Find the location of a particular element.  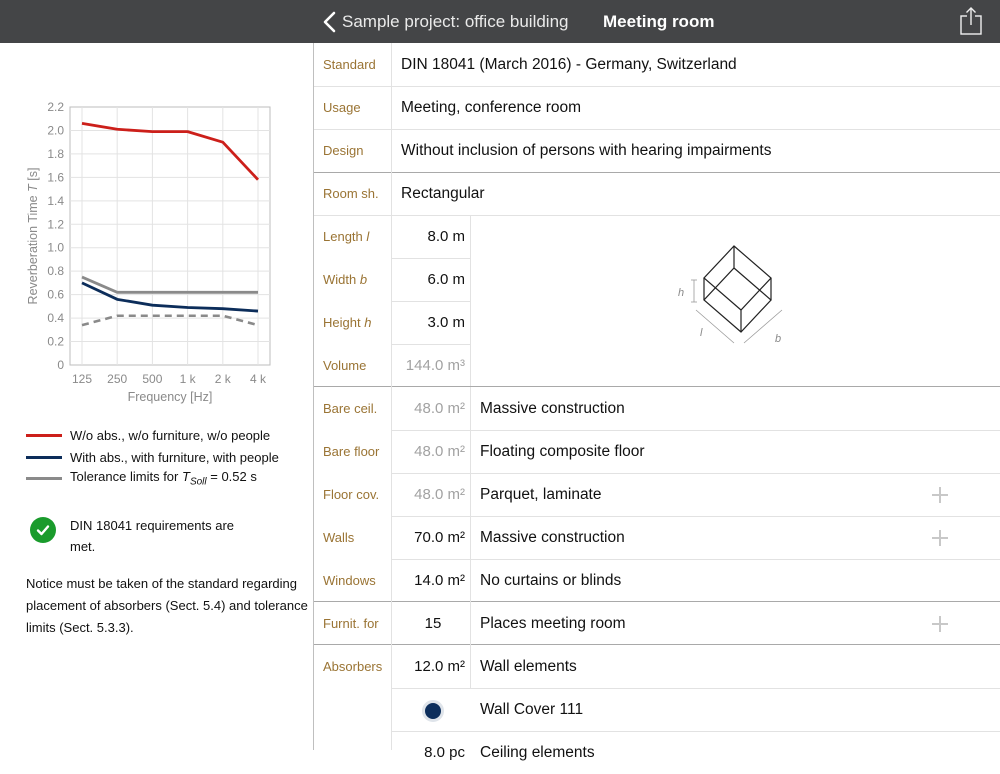

x-tick-label: 125 is located at coordinates (82, 379).